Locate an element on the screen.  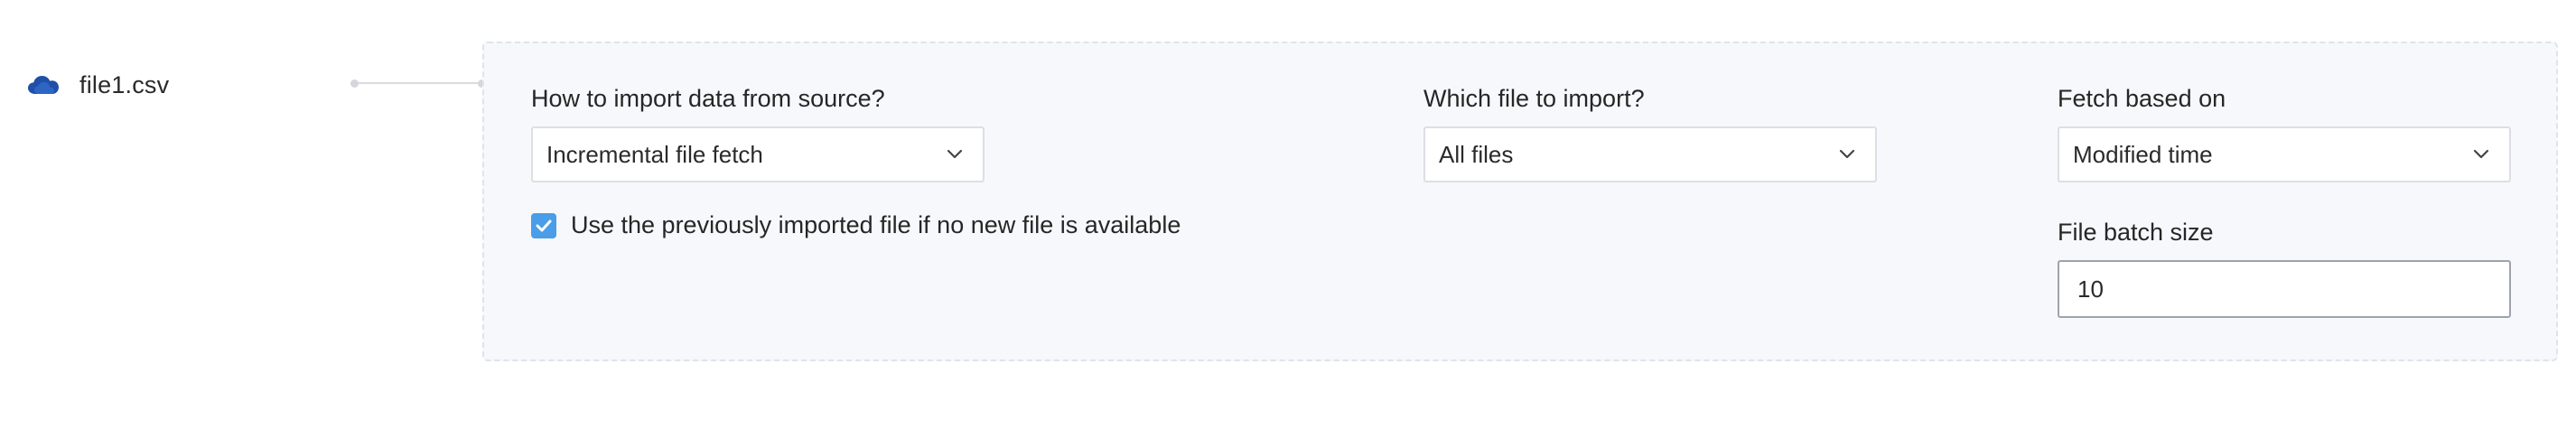
checkbox-checked-icon is located at coordinates (543, 225).